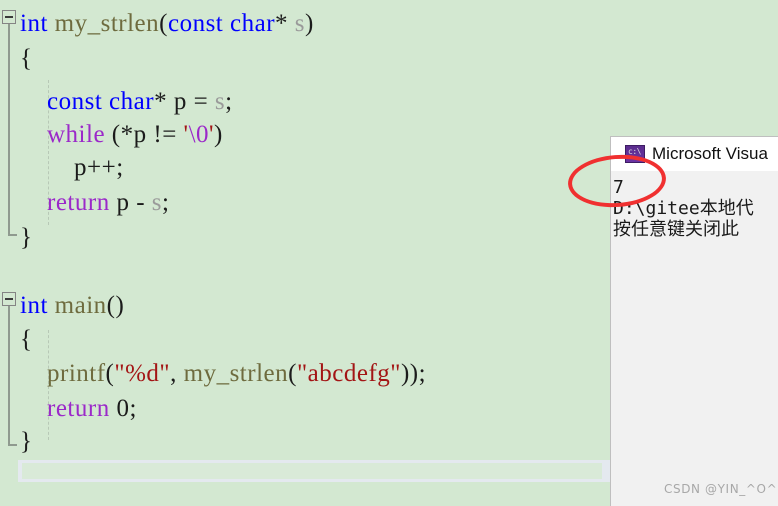  Describe the element at coordinates (721, 489) in the screenshot. I see `watermark-text: CSDN @YIN_^O^` at that location.